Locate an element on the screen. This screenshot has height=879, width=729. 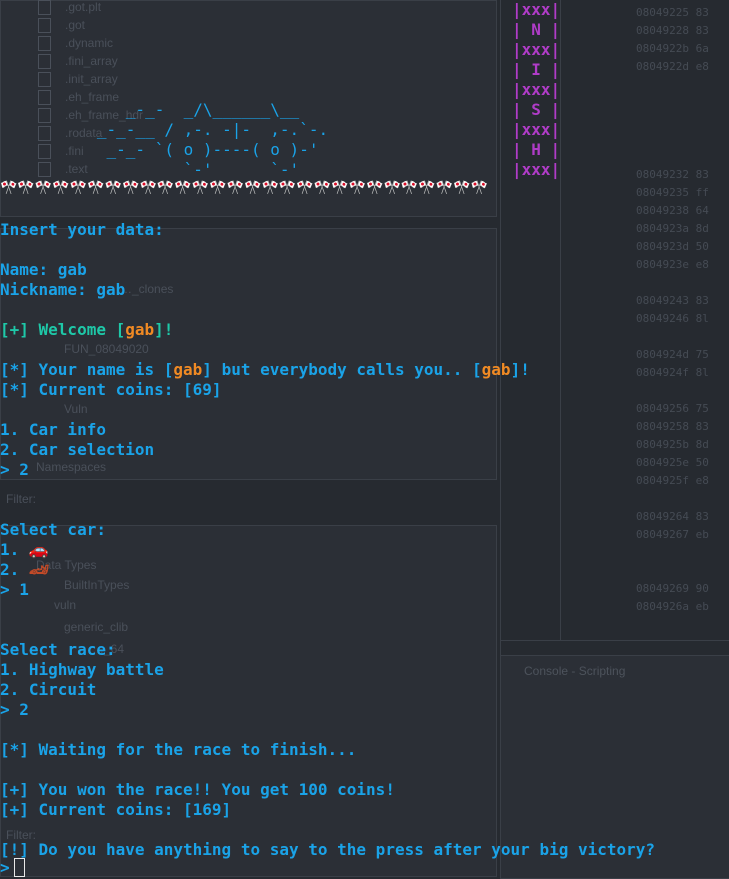
race-option-circuit: 2. Circuit is located at coordinates (48, 689).